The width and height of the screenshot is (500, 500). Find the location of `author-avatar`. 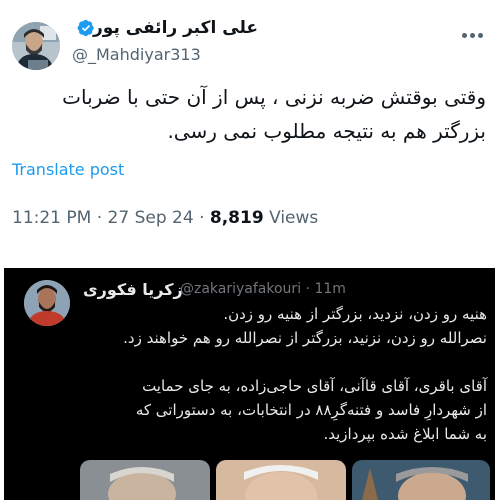

author-avatar is located at coordinates (36, 46).